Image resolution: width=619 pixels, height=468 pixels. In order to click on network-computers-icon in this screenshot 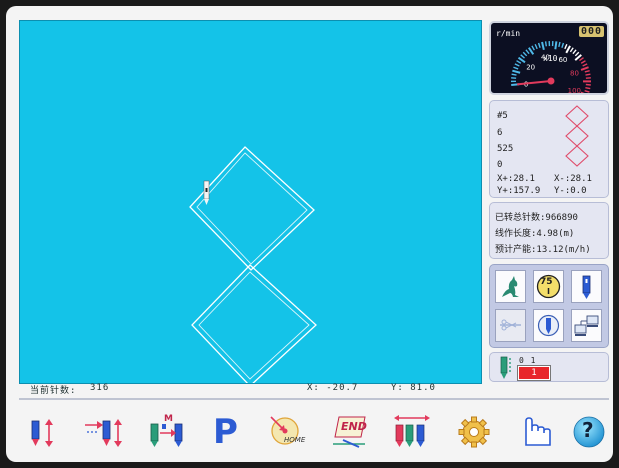, I will do `click(586, 325)`.